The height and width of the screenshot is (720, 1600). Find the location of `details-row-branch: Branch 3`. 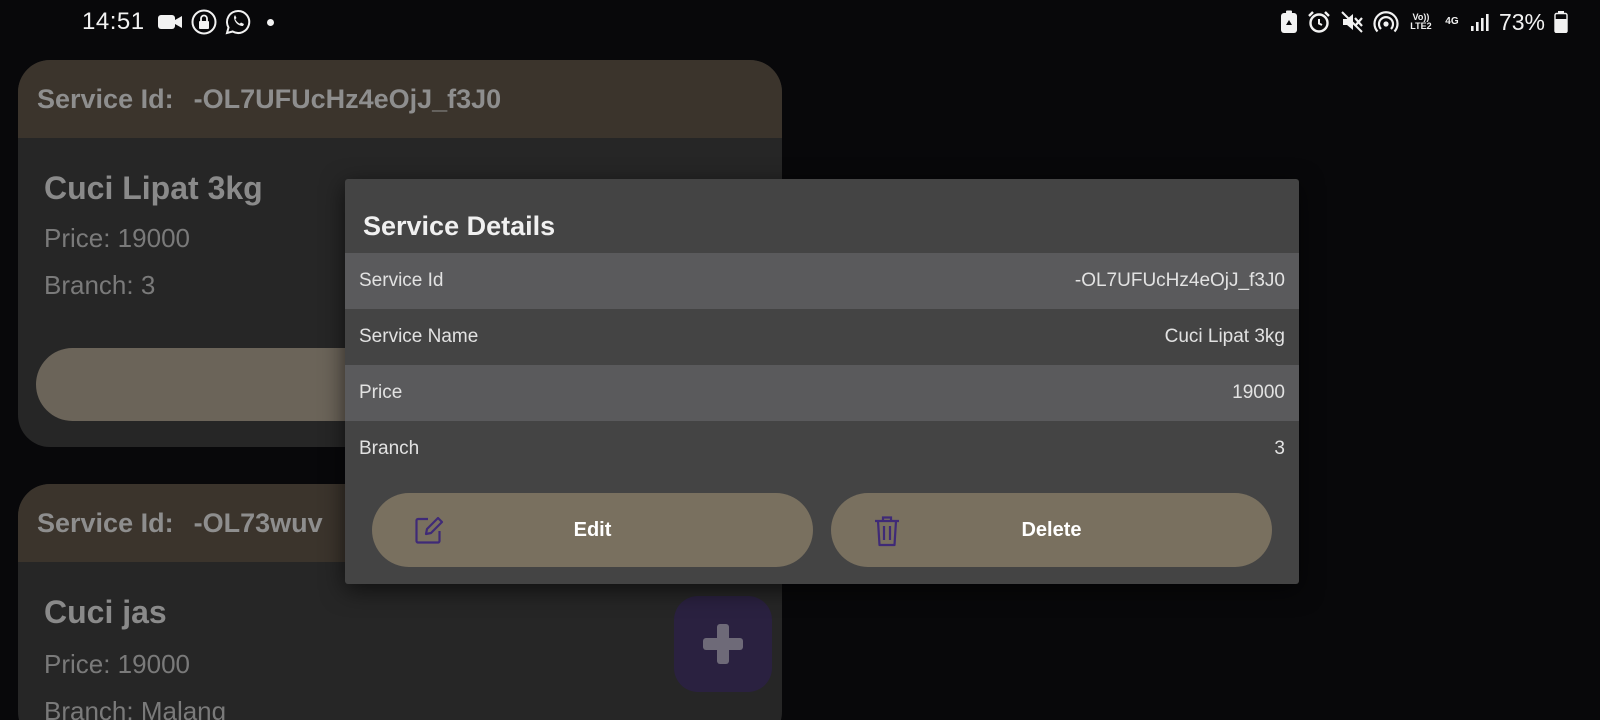

details-row-branch: Branch 3 is located at coordinates (822, 449).